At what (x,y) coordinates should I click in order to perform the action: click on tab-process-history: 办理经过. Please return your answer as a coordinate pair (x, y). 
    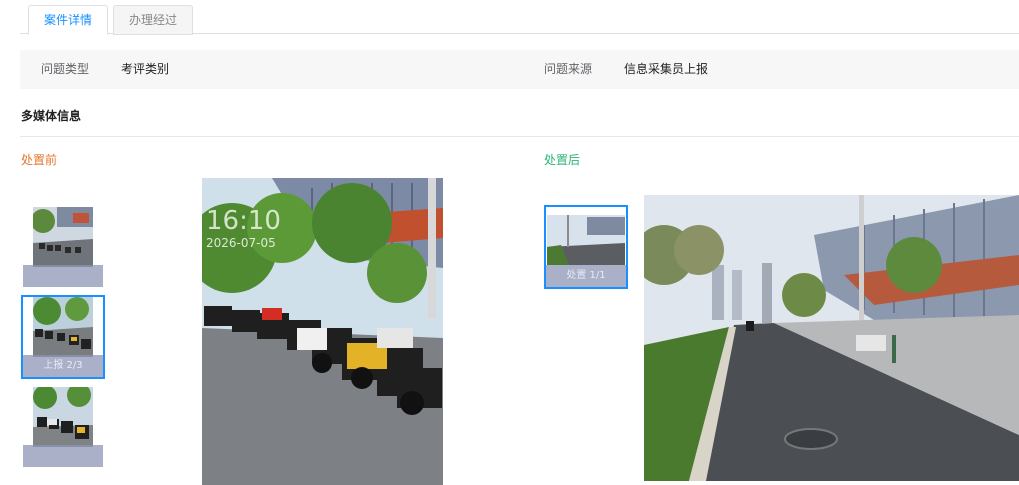
    Looking at the image, I should click on (153, 20).